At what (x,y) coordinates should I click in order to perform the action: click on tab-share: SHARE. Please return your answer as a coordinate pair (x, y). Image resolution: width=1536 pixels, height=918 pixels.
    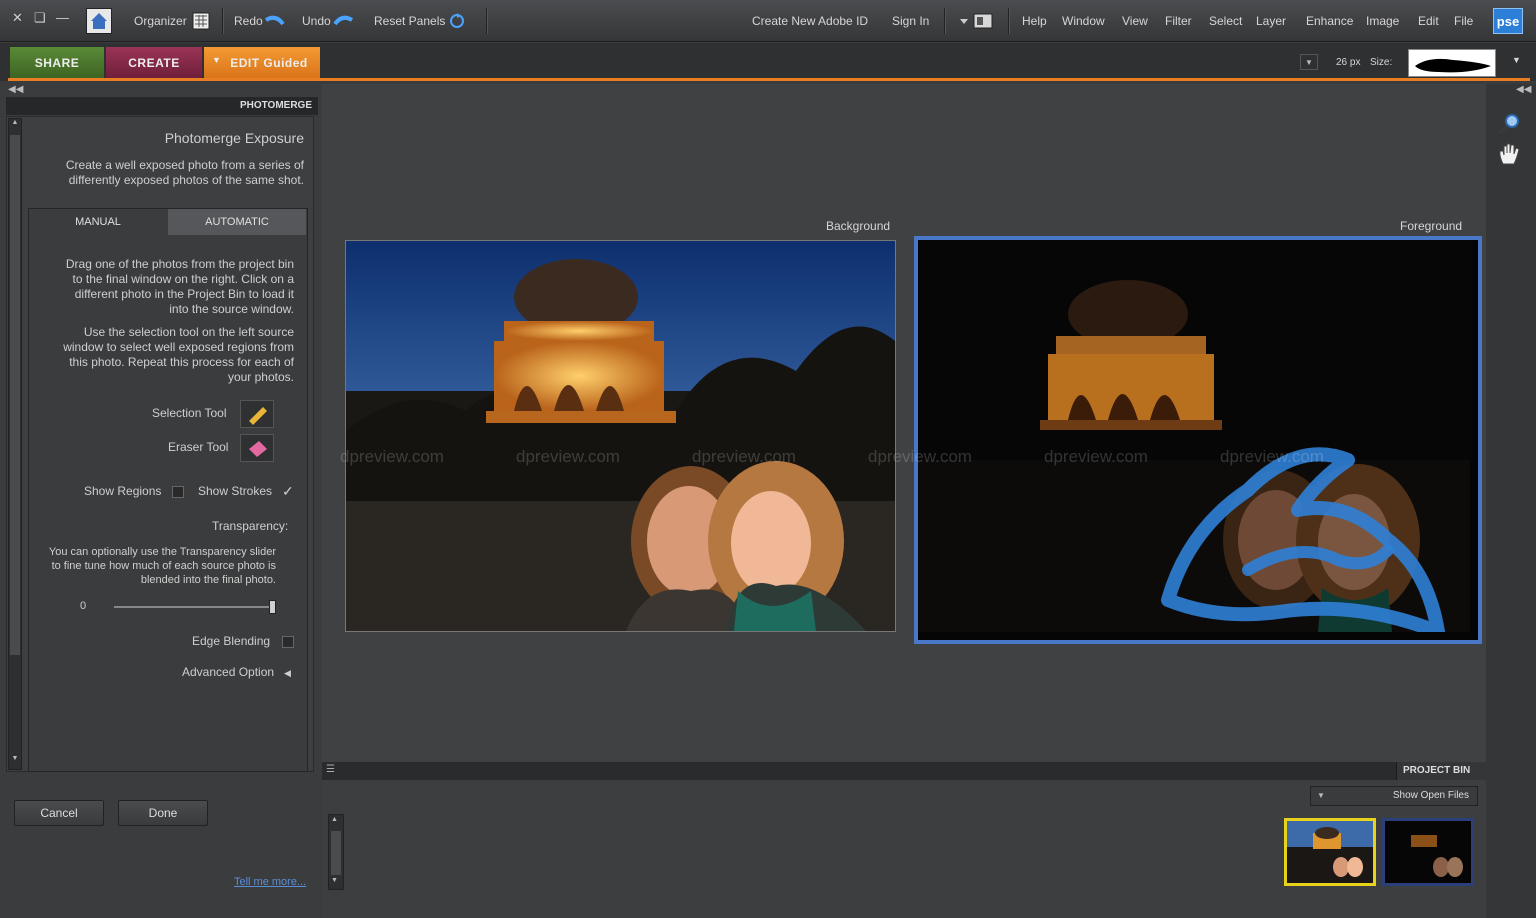
    Looking at the image, I should click on (57, 63).